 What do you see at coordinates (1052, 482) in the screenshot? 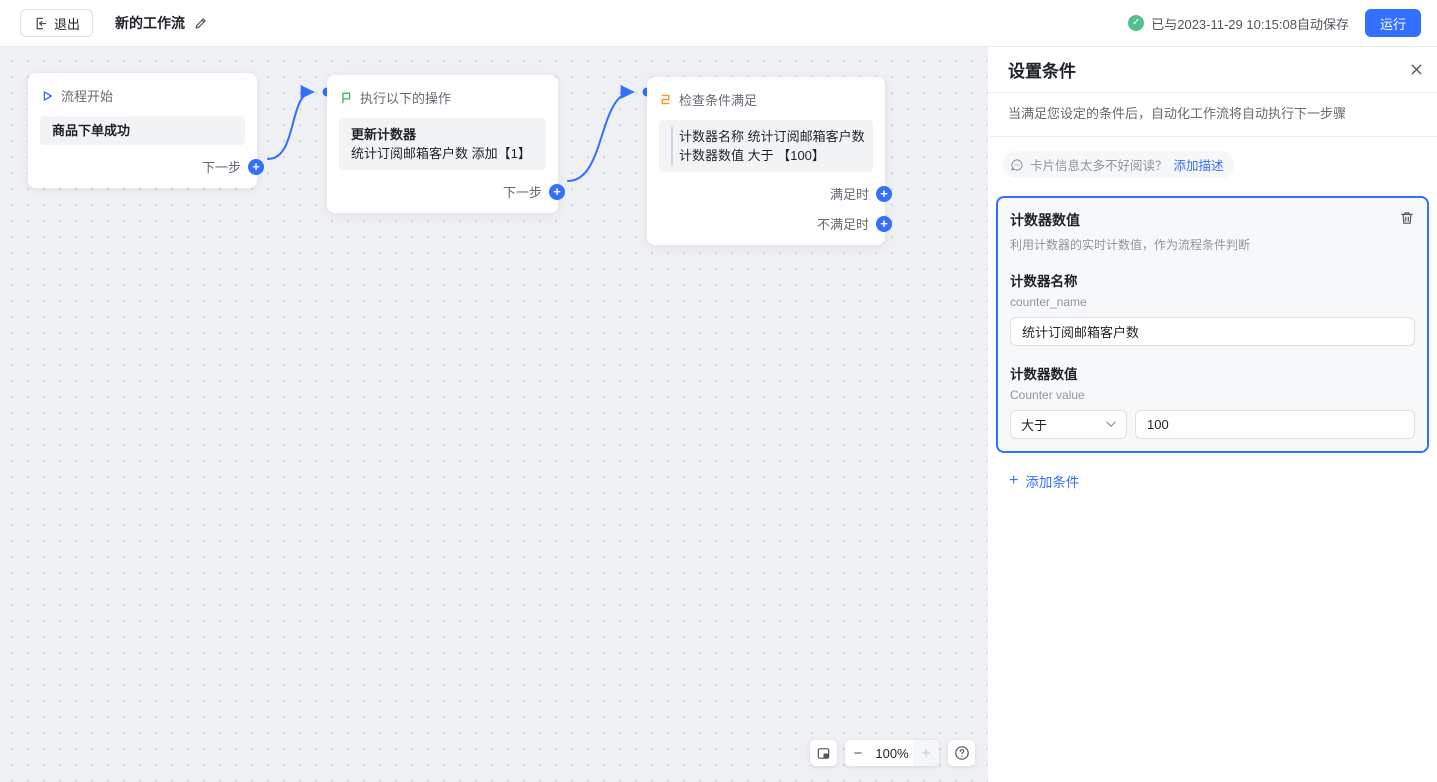
I see `add-condition-label: 添加条件` at bounding box center [1052, 482].